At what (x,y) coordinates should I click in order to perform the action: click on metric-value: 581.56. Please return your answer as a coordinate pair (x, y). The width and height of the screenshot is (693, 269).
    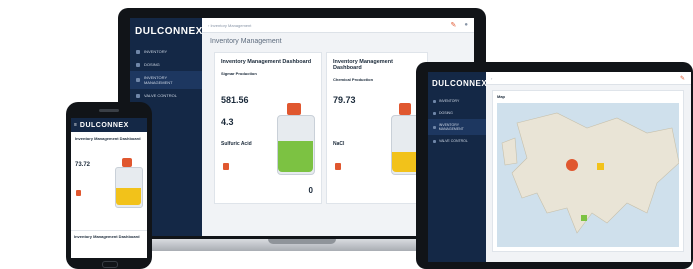
    Looking at the image, I should click on (235, 100).